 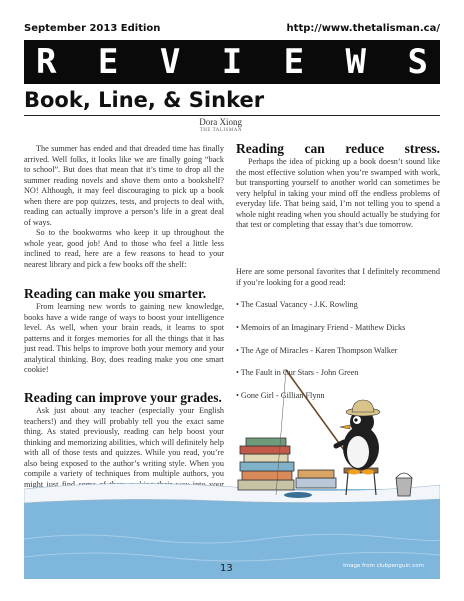 What do you see at coordinates (144, 100) in the screenshot?
I see `article-title: Book, Line, & Sinker` at bounding box center [144, 100].